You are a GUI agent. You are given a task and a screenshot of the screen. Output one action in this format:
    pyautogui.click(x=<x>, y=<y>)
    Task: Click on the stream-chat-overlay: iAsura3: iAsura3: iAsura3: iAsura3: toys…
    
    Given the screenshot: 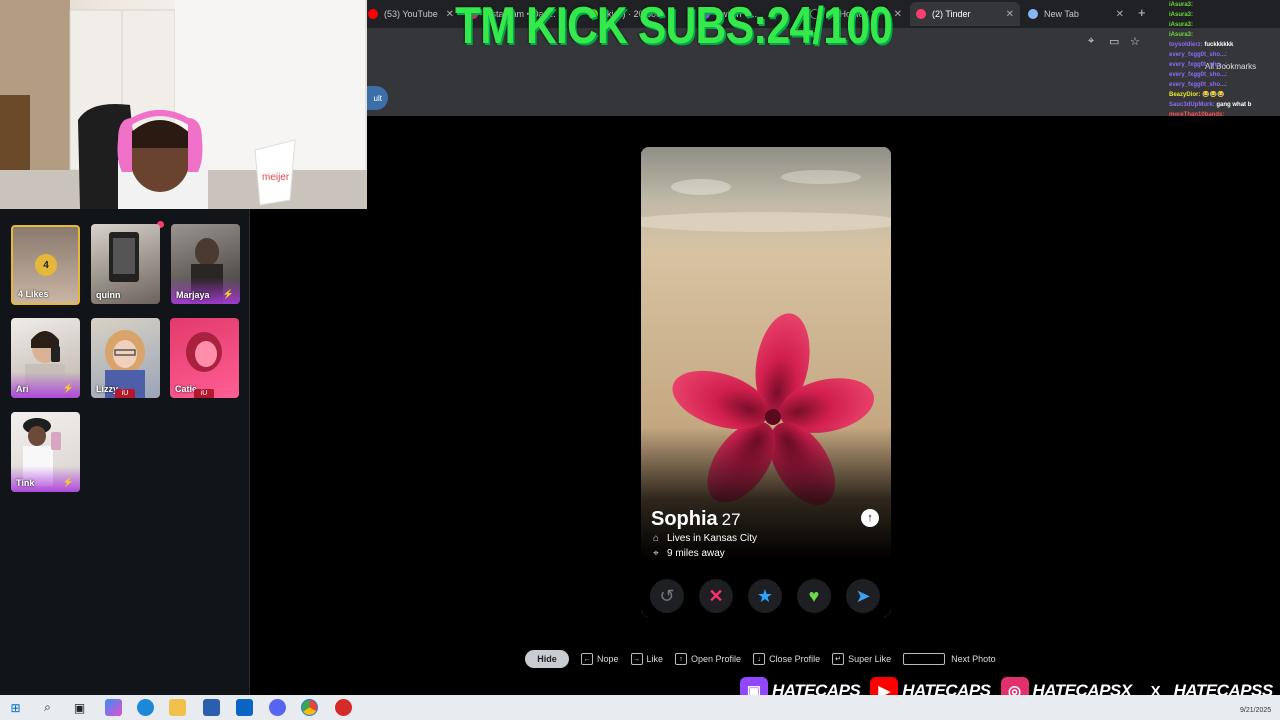 What is the action you would take?
    pyautogui.click(x=1224, y=60)
    